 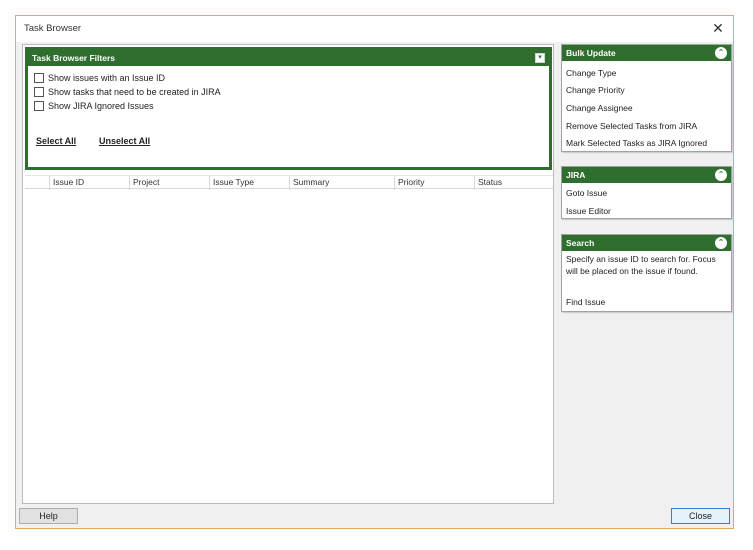 I want to click on window-title: Task Browser, so click(x=53, y=28).